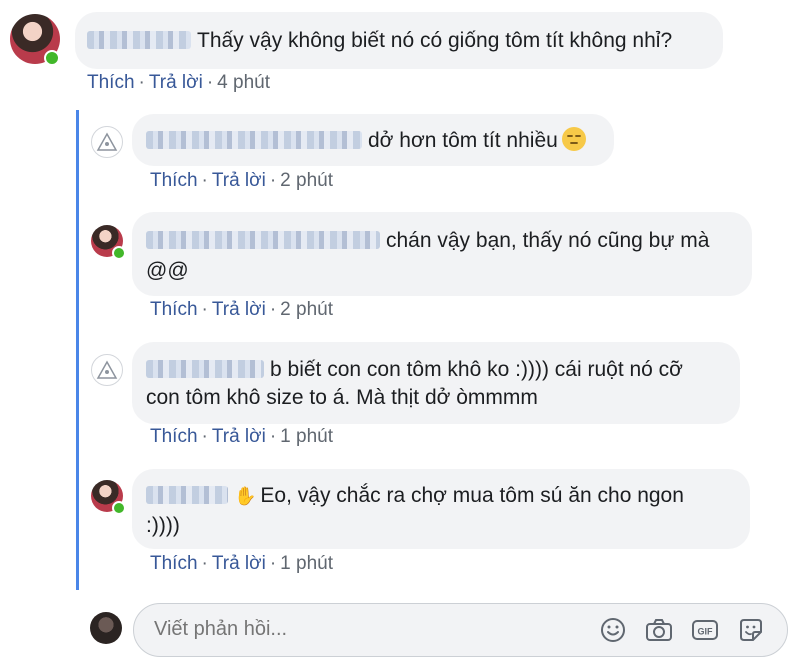 The height and width of the screenshot is (667, 800). What do you see at coordinates (613, 630) in the screenshot?
I see `emoji-icon` at bounding box center [613, 630].